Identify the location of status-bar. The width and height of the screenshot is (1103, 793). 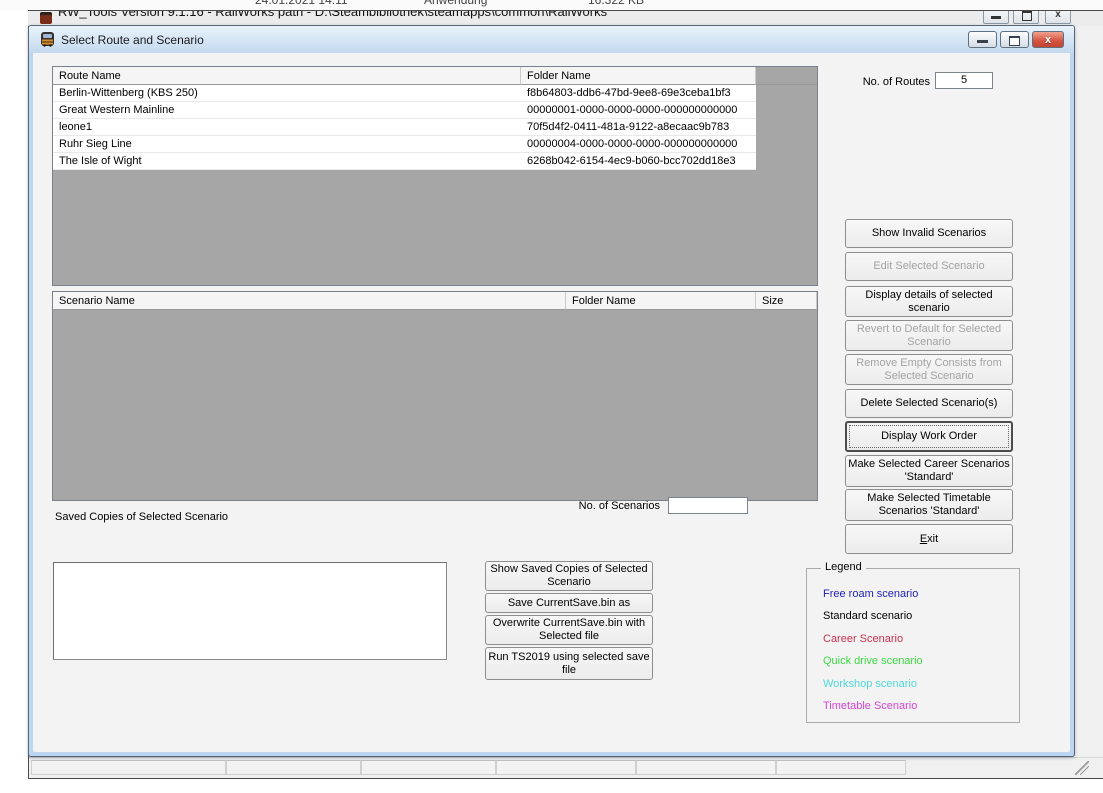
(566, 767).